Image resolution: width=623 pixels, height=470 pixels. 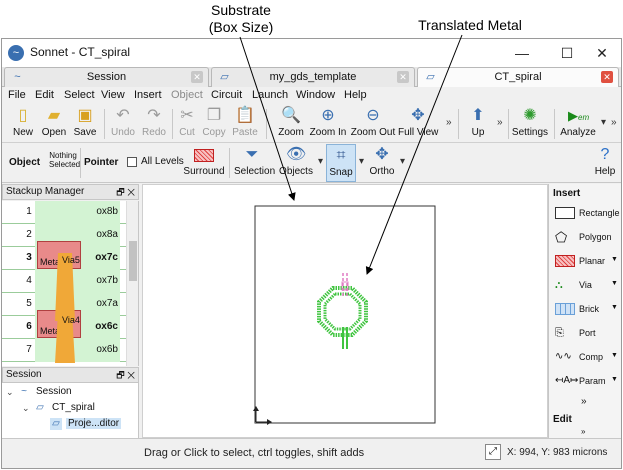 I want to click on brick-label: Brick, so click(x=589, y=309).